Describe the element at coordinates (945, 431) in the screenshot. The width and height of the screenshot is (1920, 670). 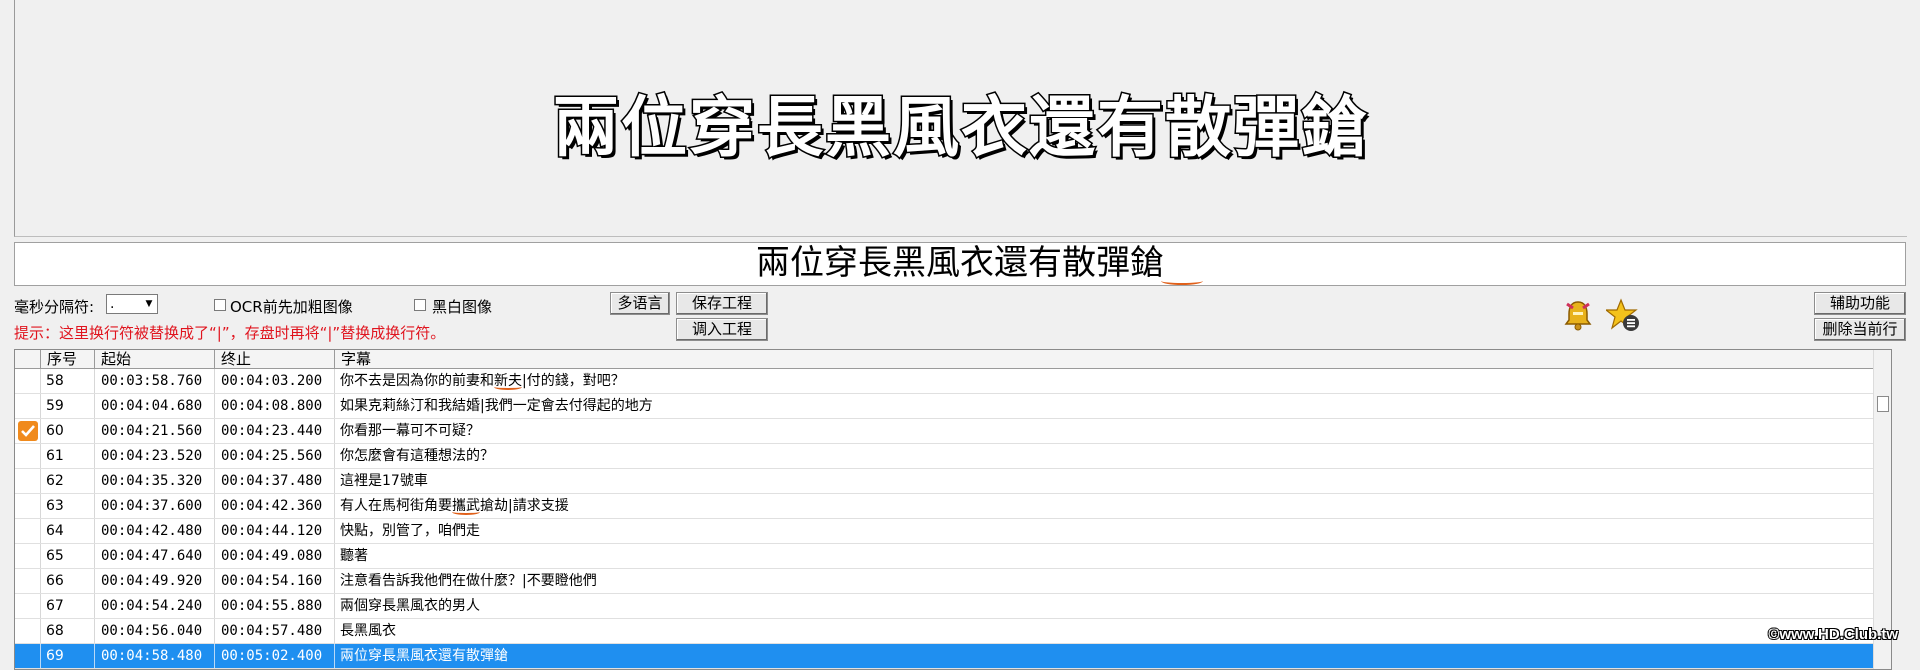
I see `table-row: 60 00:04:21.560 00:04:23.440 你看那一幕可不可疑？` at that location.